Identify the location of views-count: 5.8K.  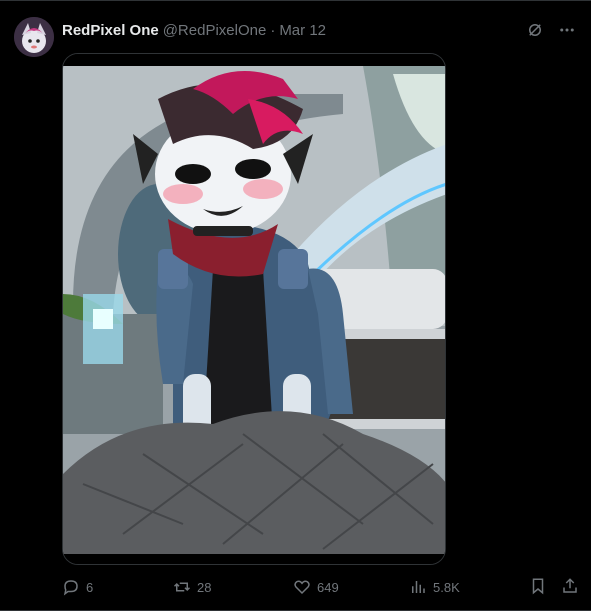
(446, 587).